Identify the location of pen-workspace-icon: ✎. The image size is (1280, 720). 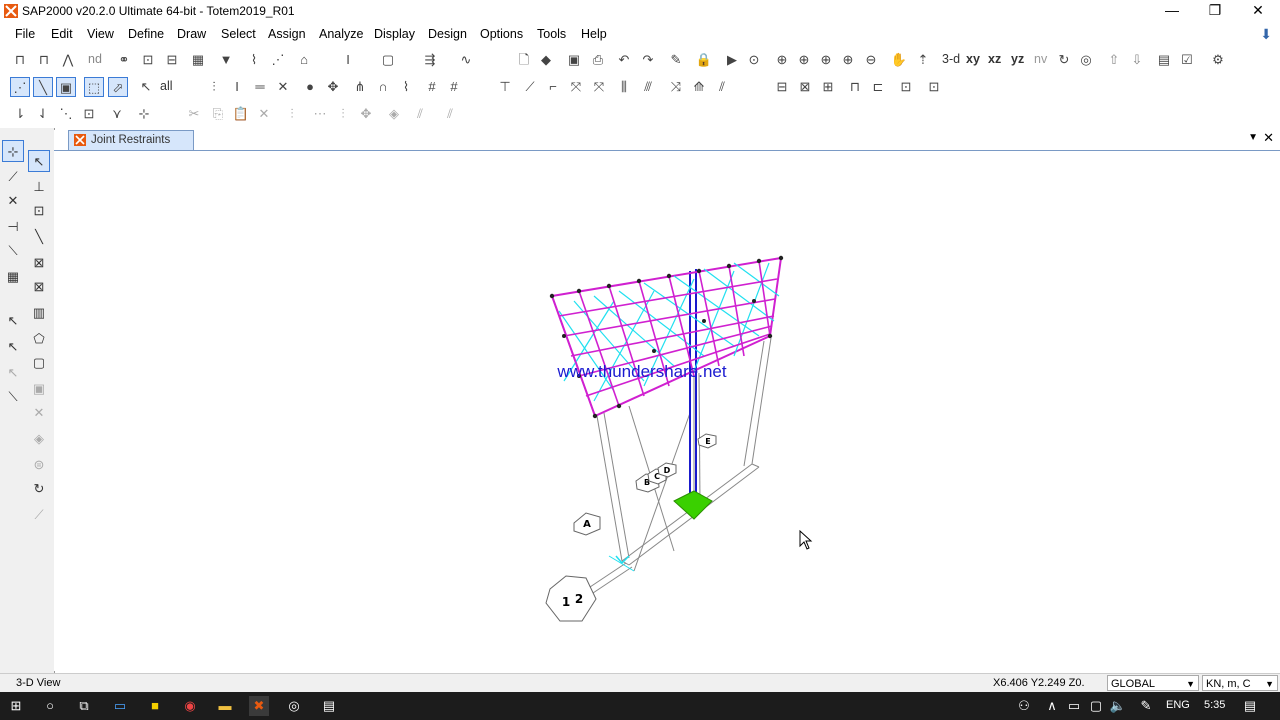
(1146, 706).